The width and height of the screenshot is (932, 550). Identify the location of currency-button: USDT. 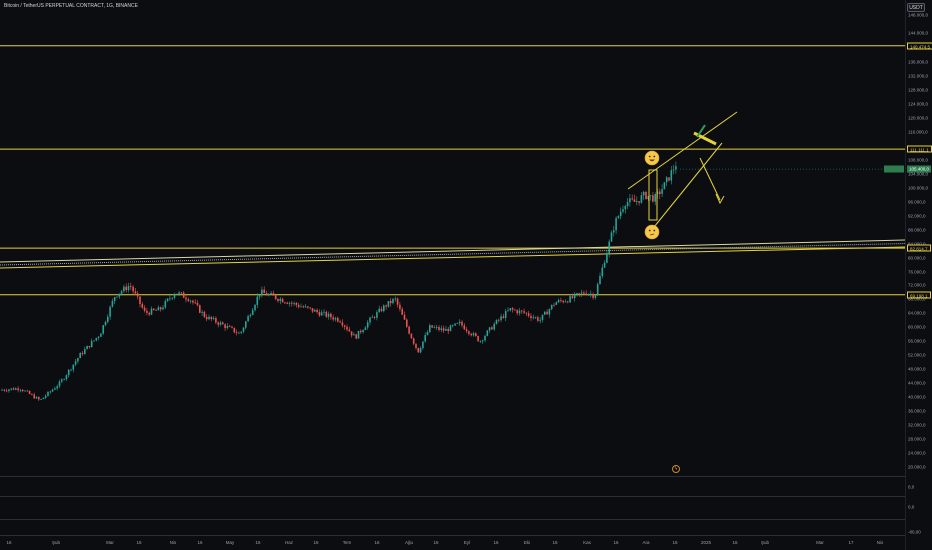
(916, 7).